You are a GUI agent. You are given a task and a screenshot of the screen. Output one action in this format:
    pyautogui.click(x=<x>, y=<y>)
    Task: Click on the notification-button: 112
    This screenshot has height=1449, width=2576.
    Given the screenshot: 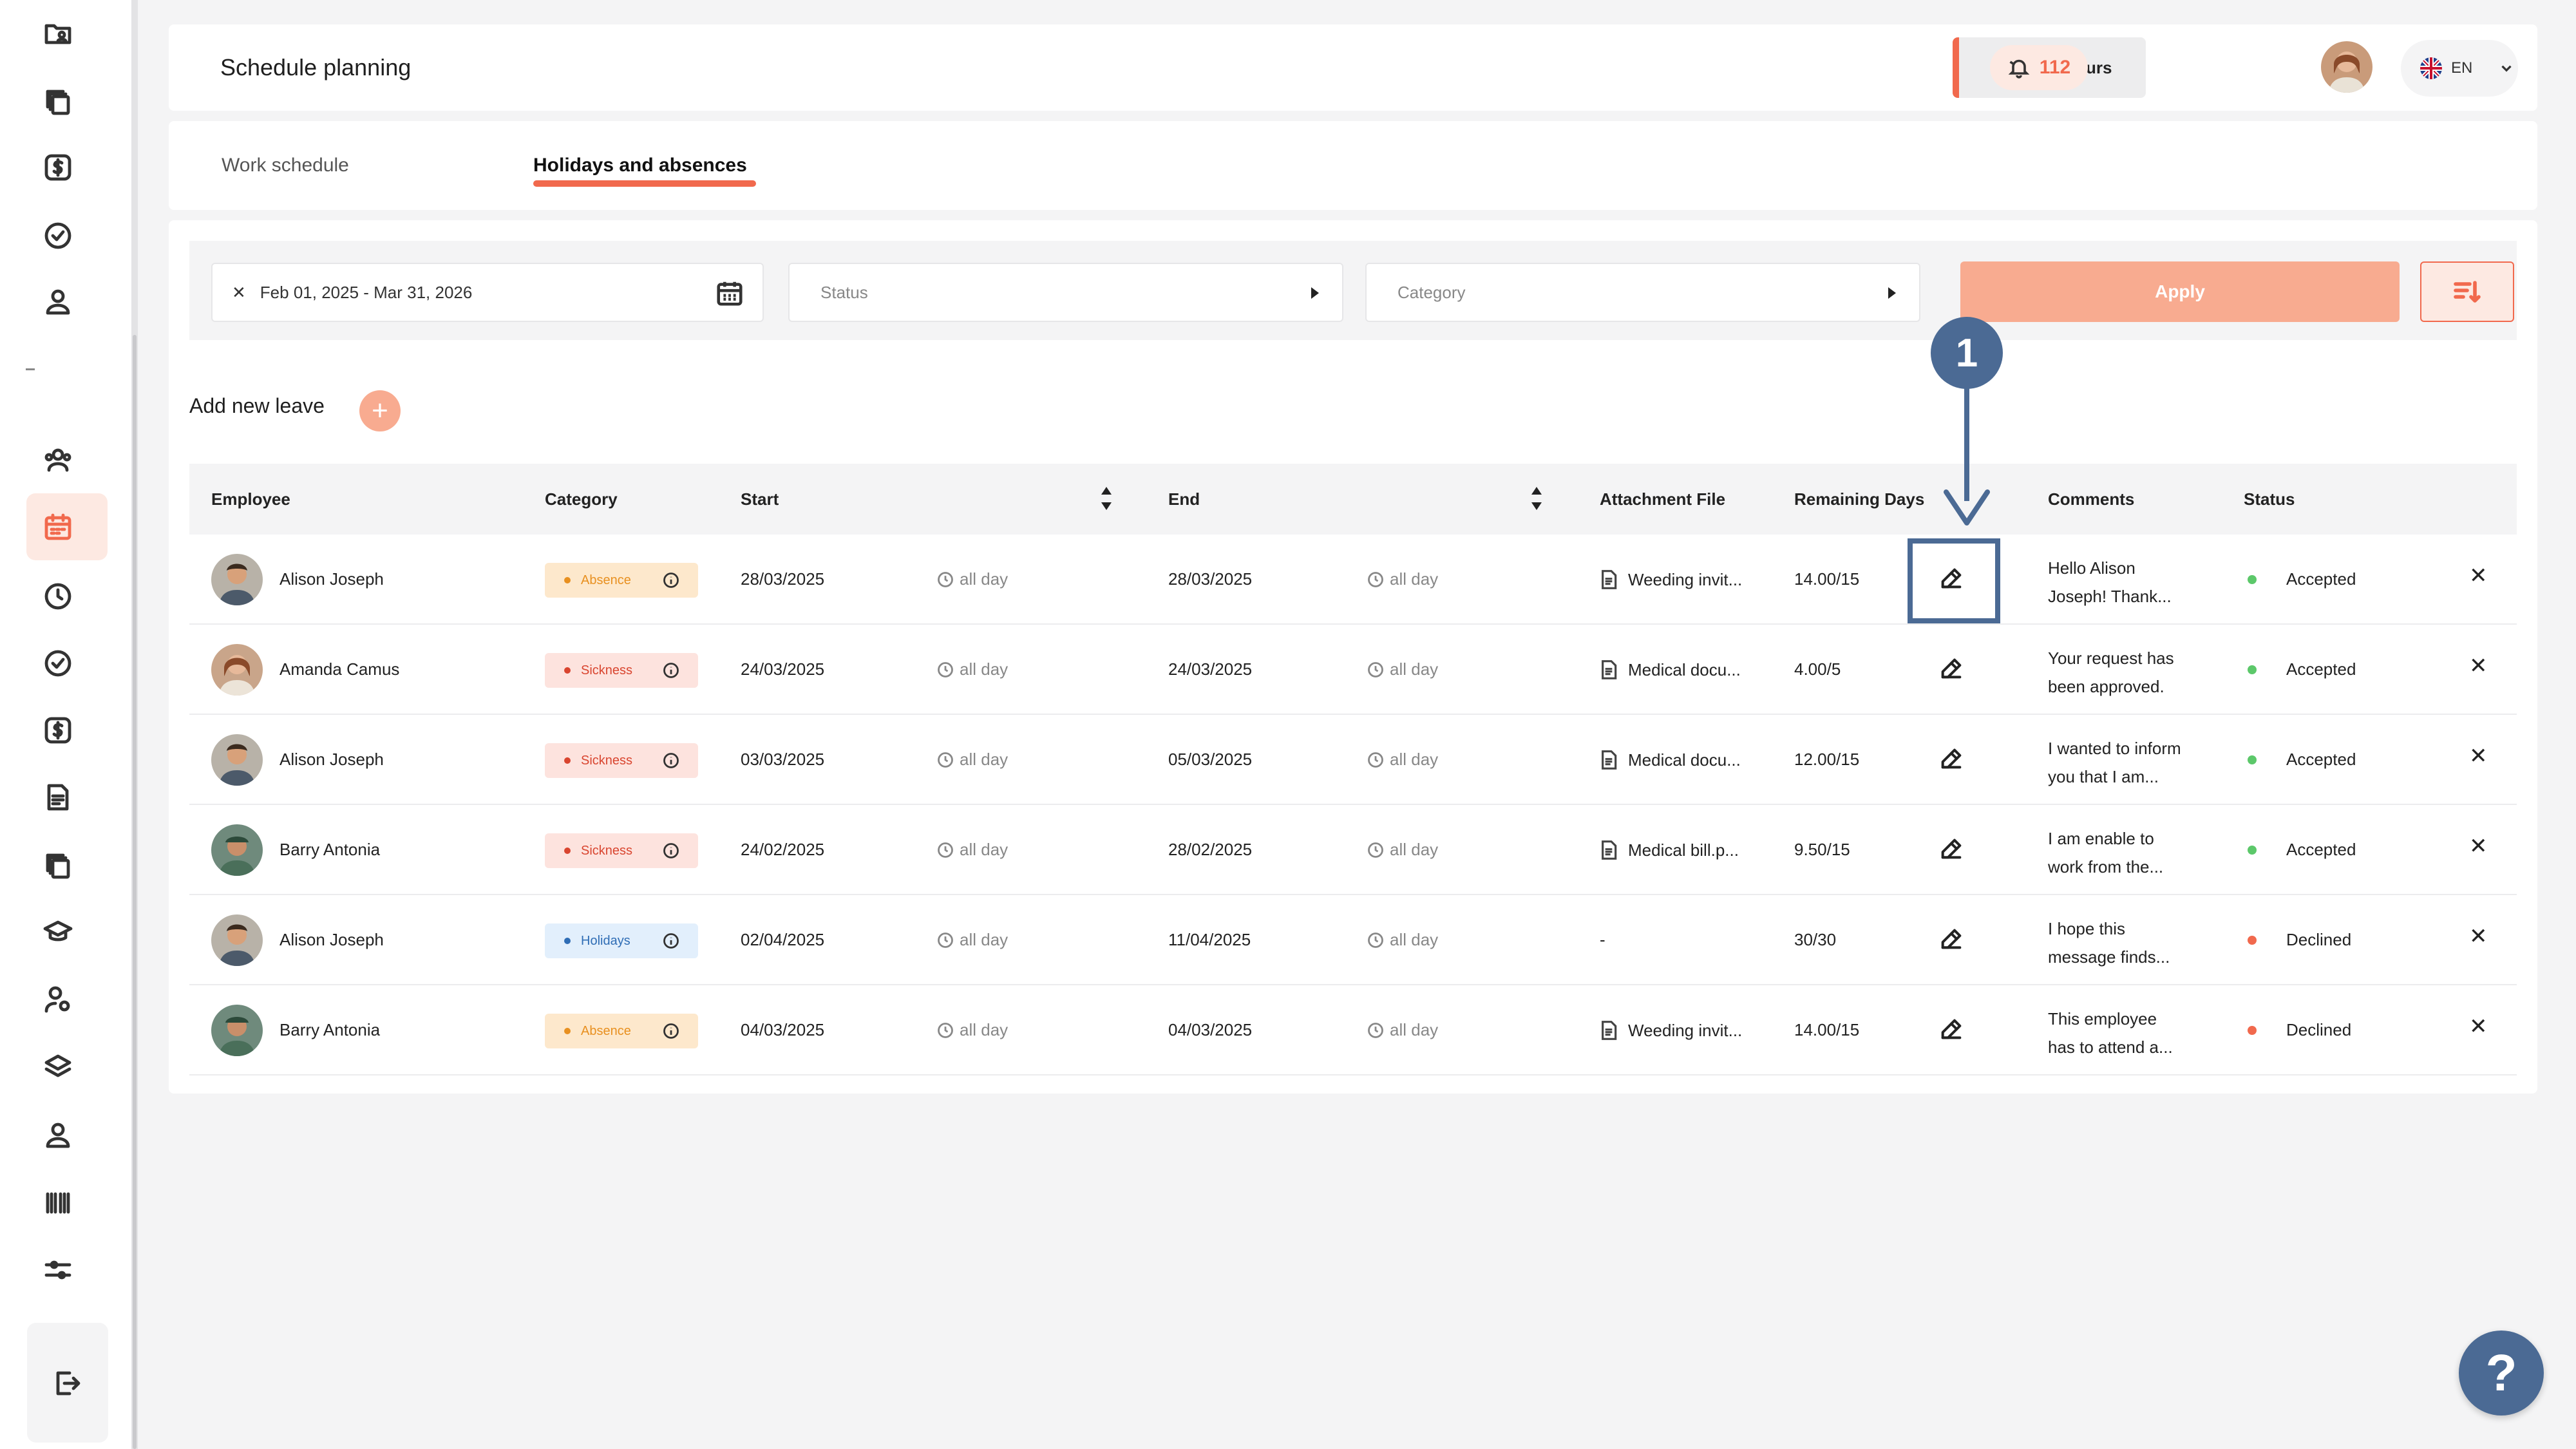 What is the action you would take?
    pyautogui.click(x=2039, y=67)
    